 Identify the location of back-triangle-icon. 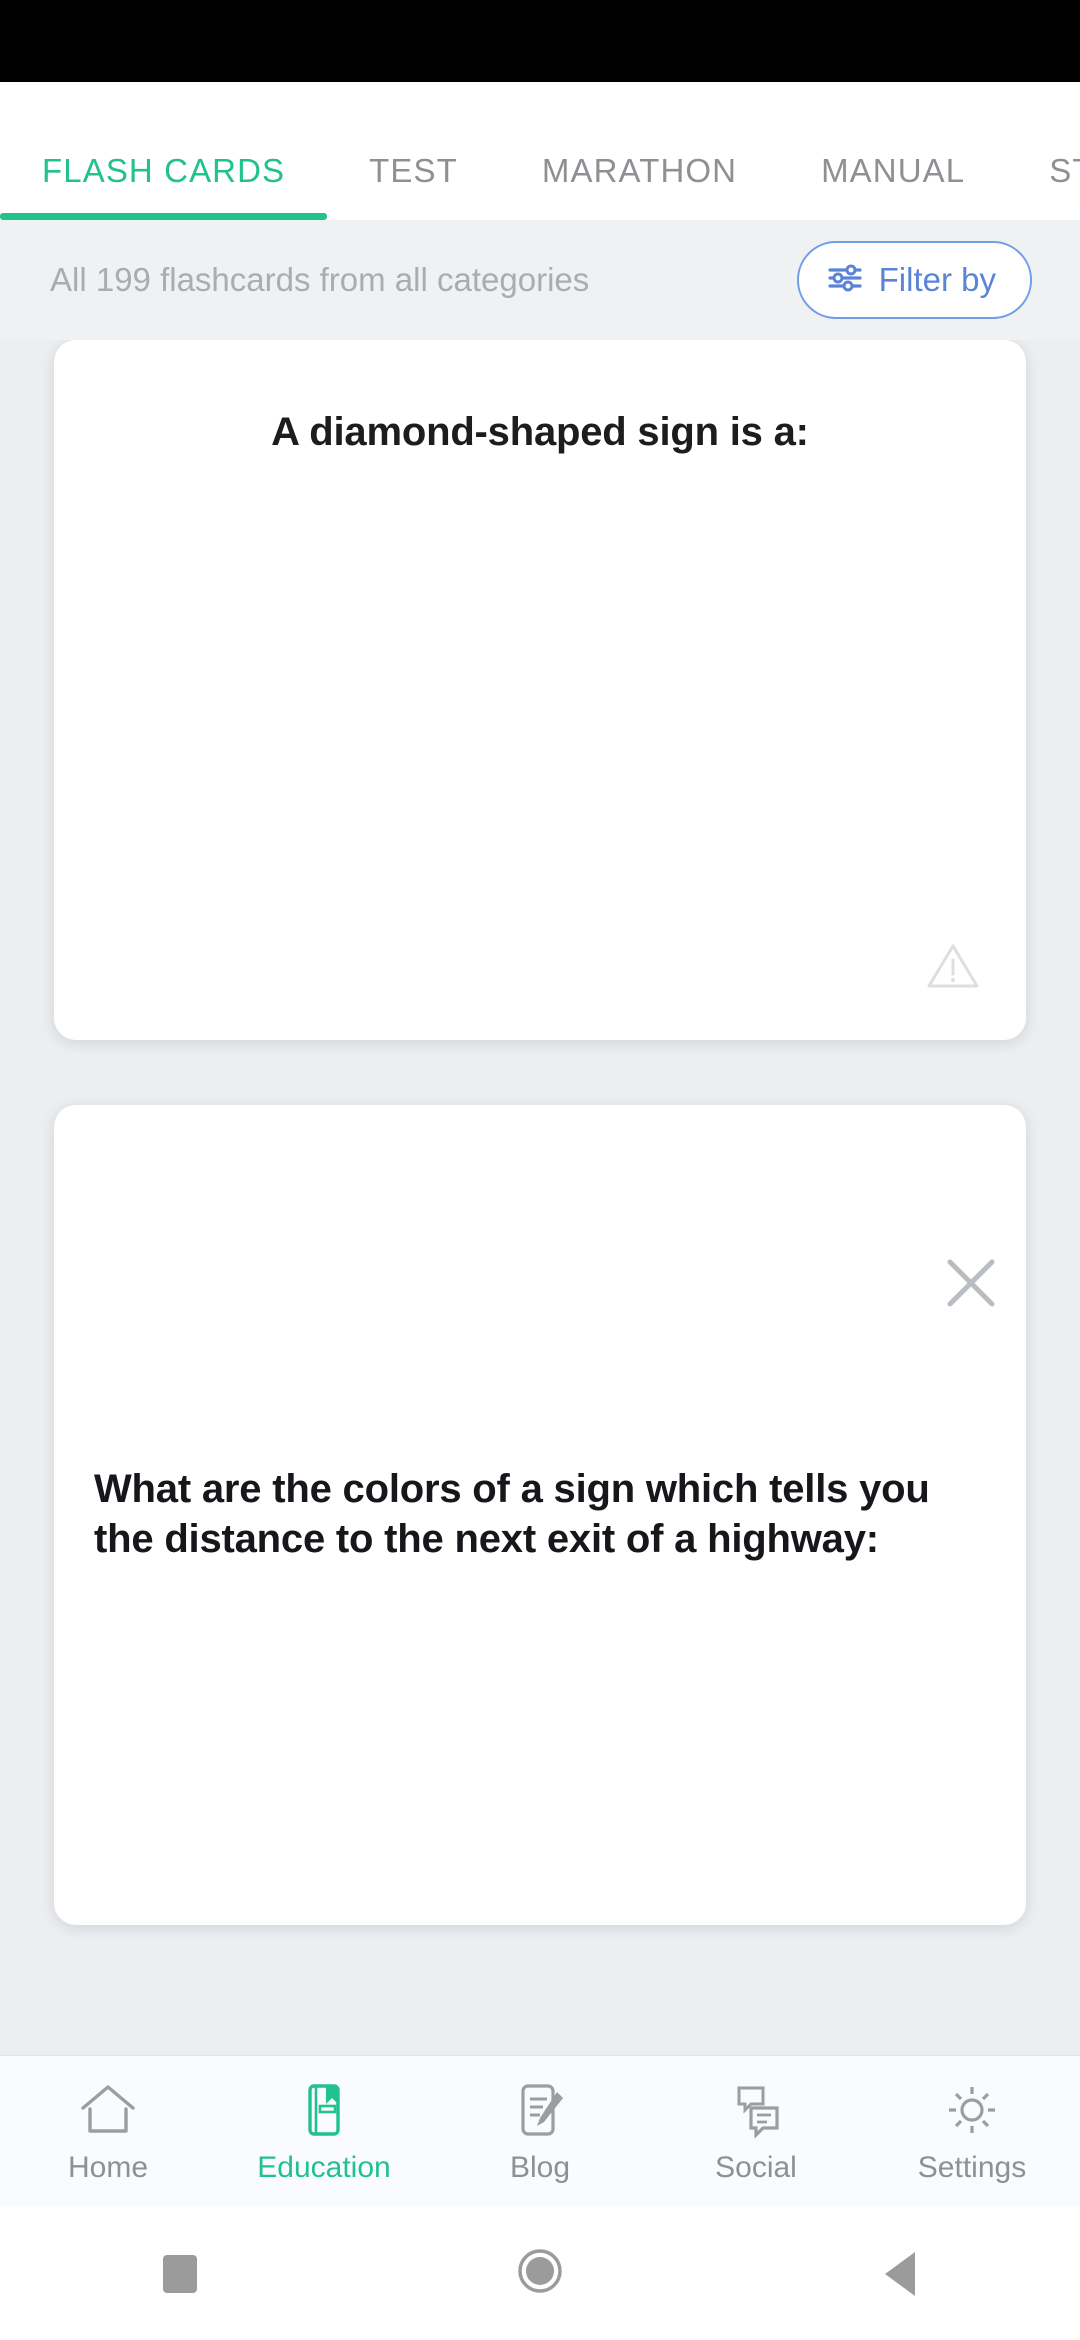
(900, 2273).